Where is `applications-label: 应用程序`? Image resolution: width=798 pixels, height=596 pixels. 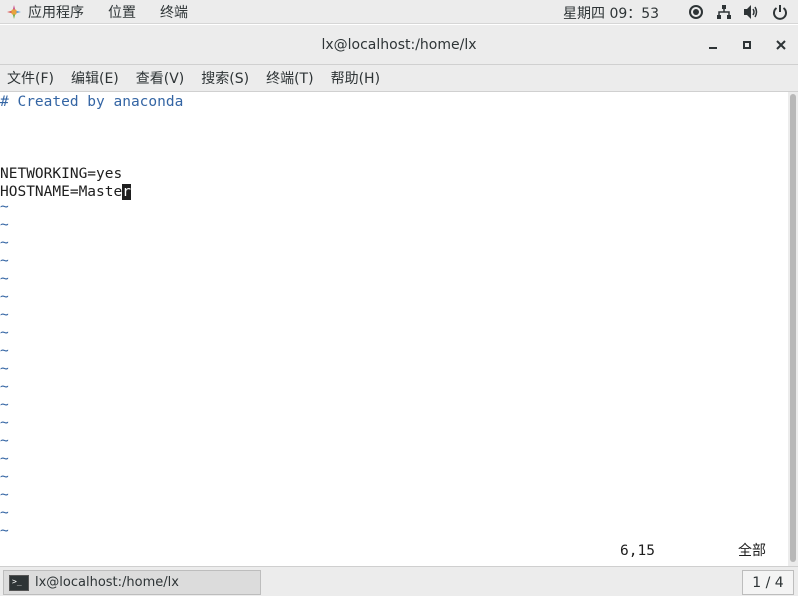 applications-label: 应用程序 is located at coordinates (56, 12).